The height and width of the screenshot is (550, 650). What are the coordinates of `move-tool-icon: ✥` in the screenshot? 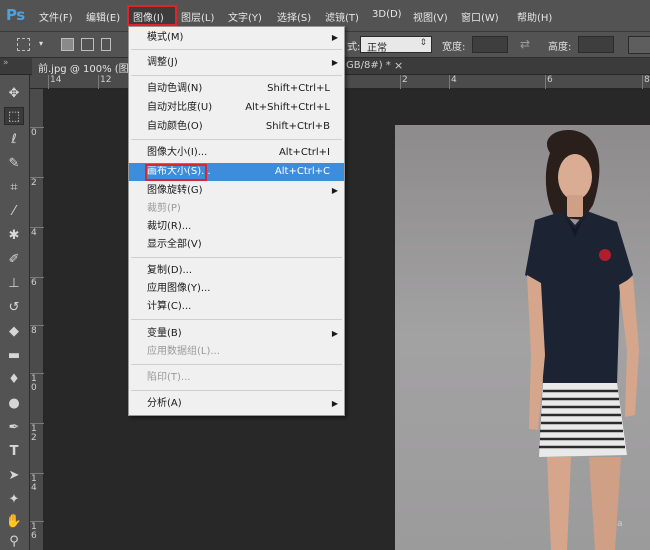 It's located at (14, 94).